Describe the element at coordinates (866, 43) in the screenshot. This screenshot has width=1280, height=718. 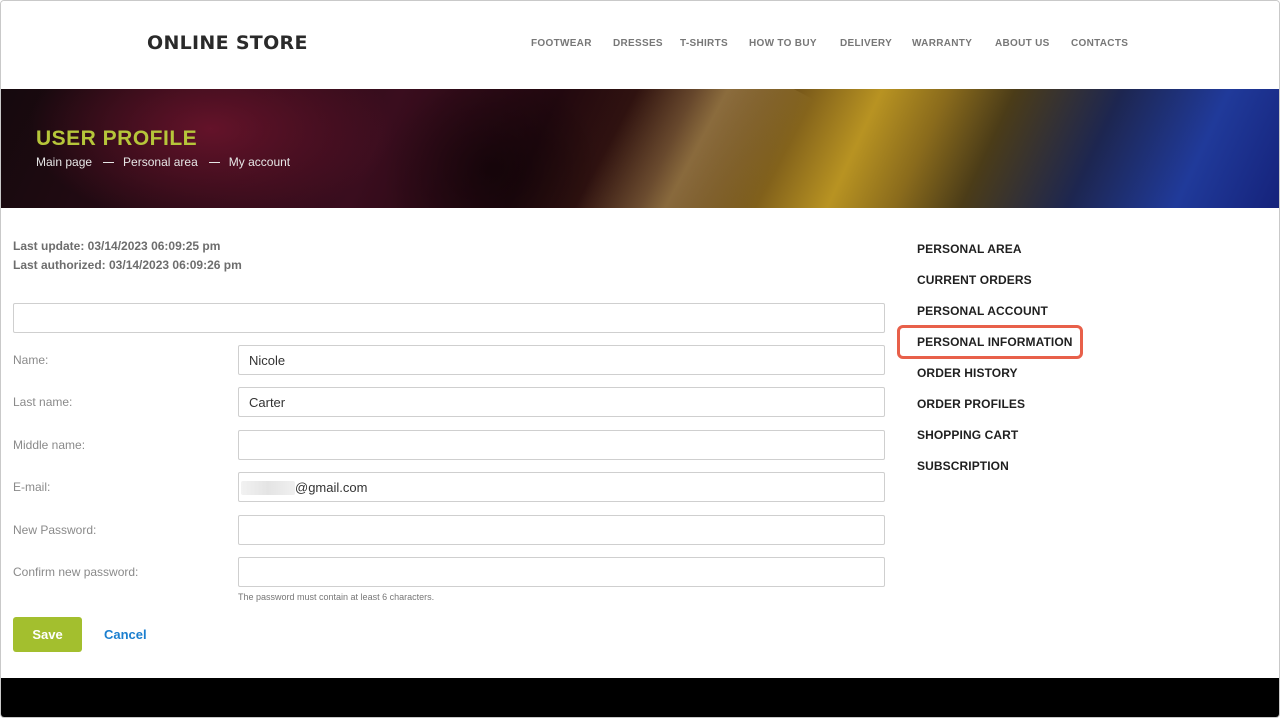
I see `nav-delivery: DELIVERY` at that location.